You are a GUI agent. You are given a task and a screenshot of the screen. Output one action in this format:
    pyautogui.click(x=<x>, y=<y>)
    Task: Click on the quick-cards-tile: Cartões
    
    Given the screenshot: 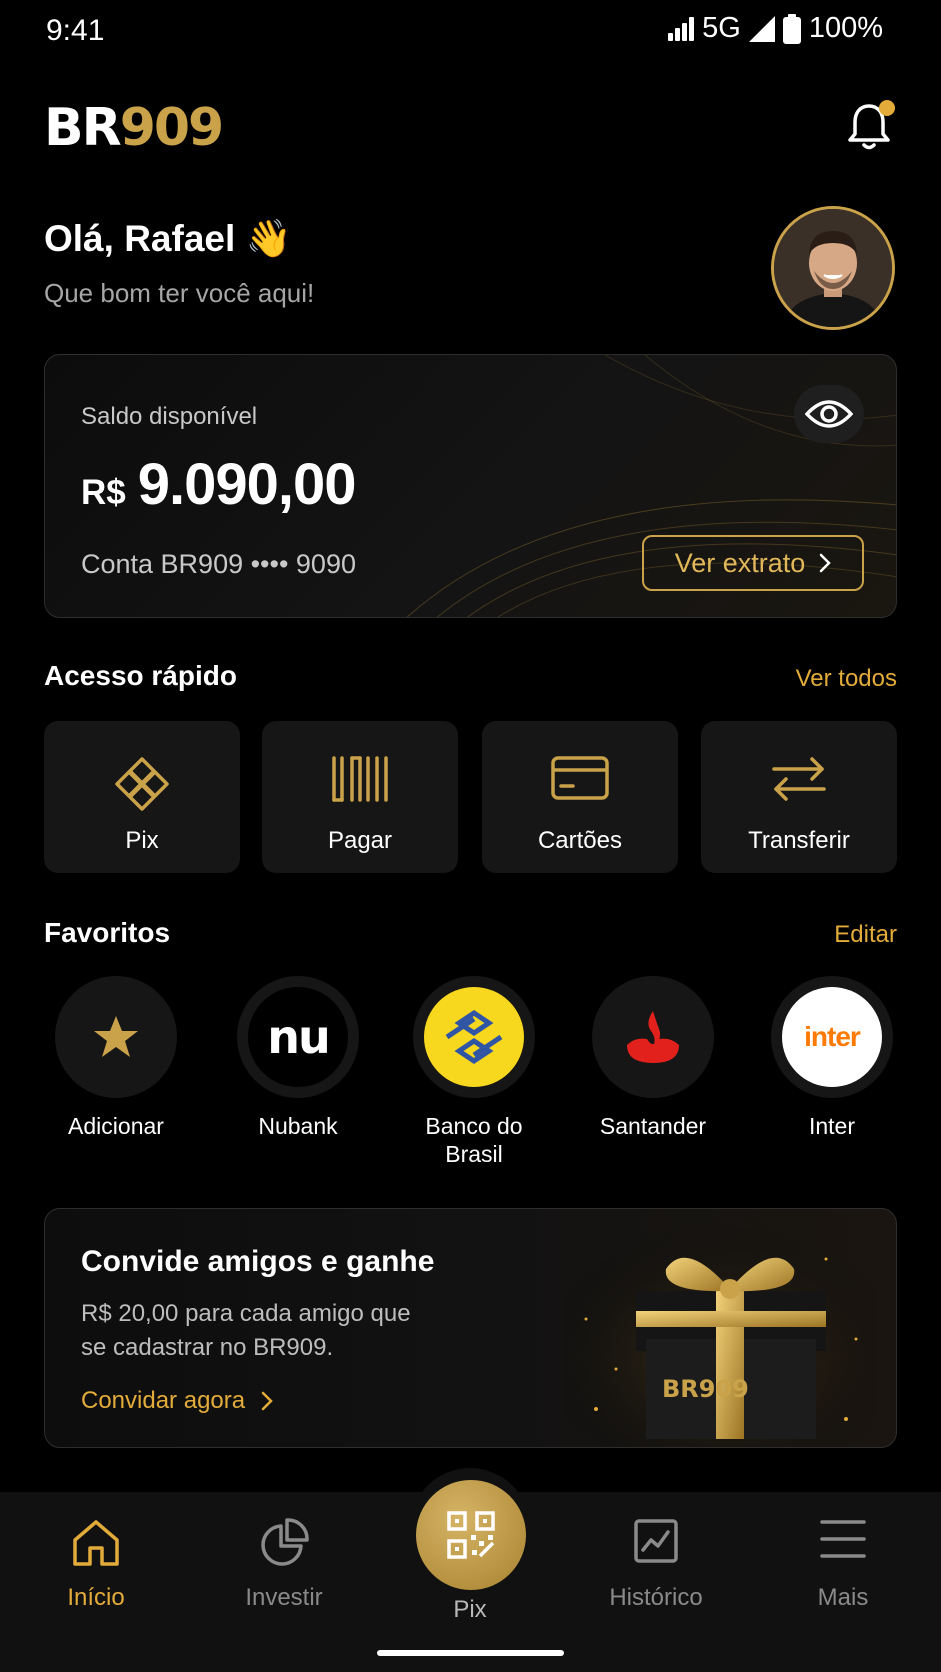 What is the action you would take?
    pyautogui.click(x=580, y=797)
    